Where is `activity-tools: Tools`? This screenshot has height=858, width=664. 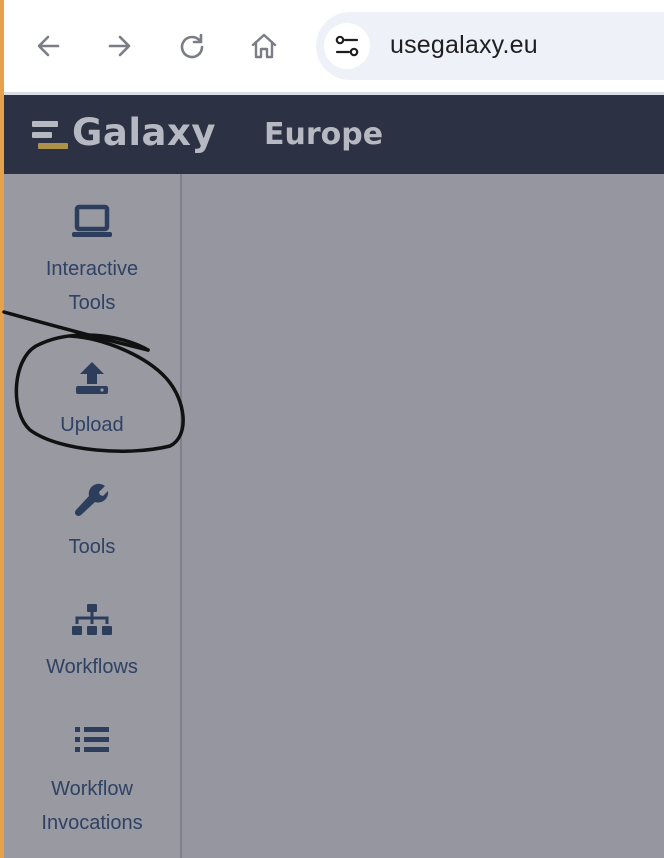
activity-tools: Tools is located at coordinates (92, 523).